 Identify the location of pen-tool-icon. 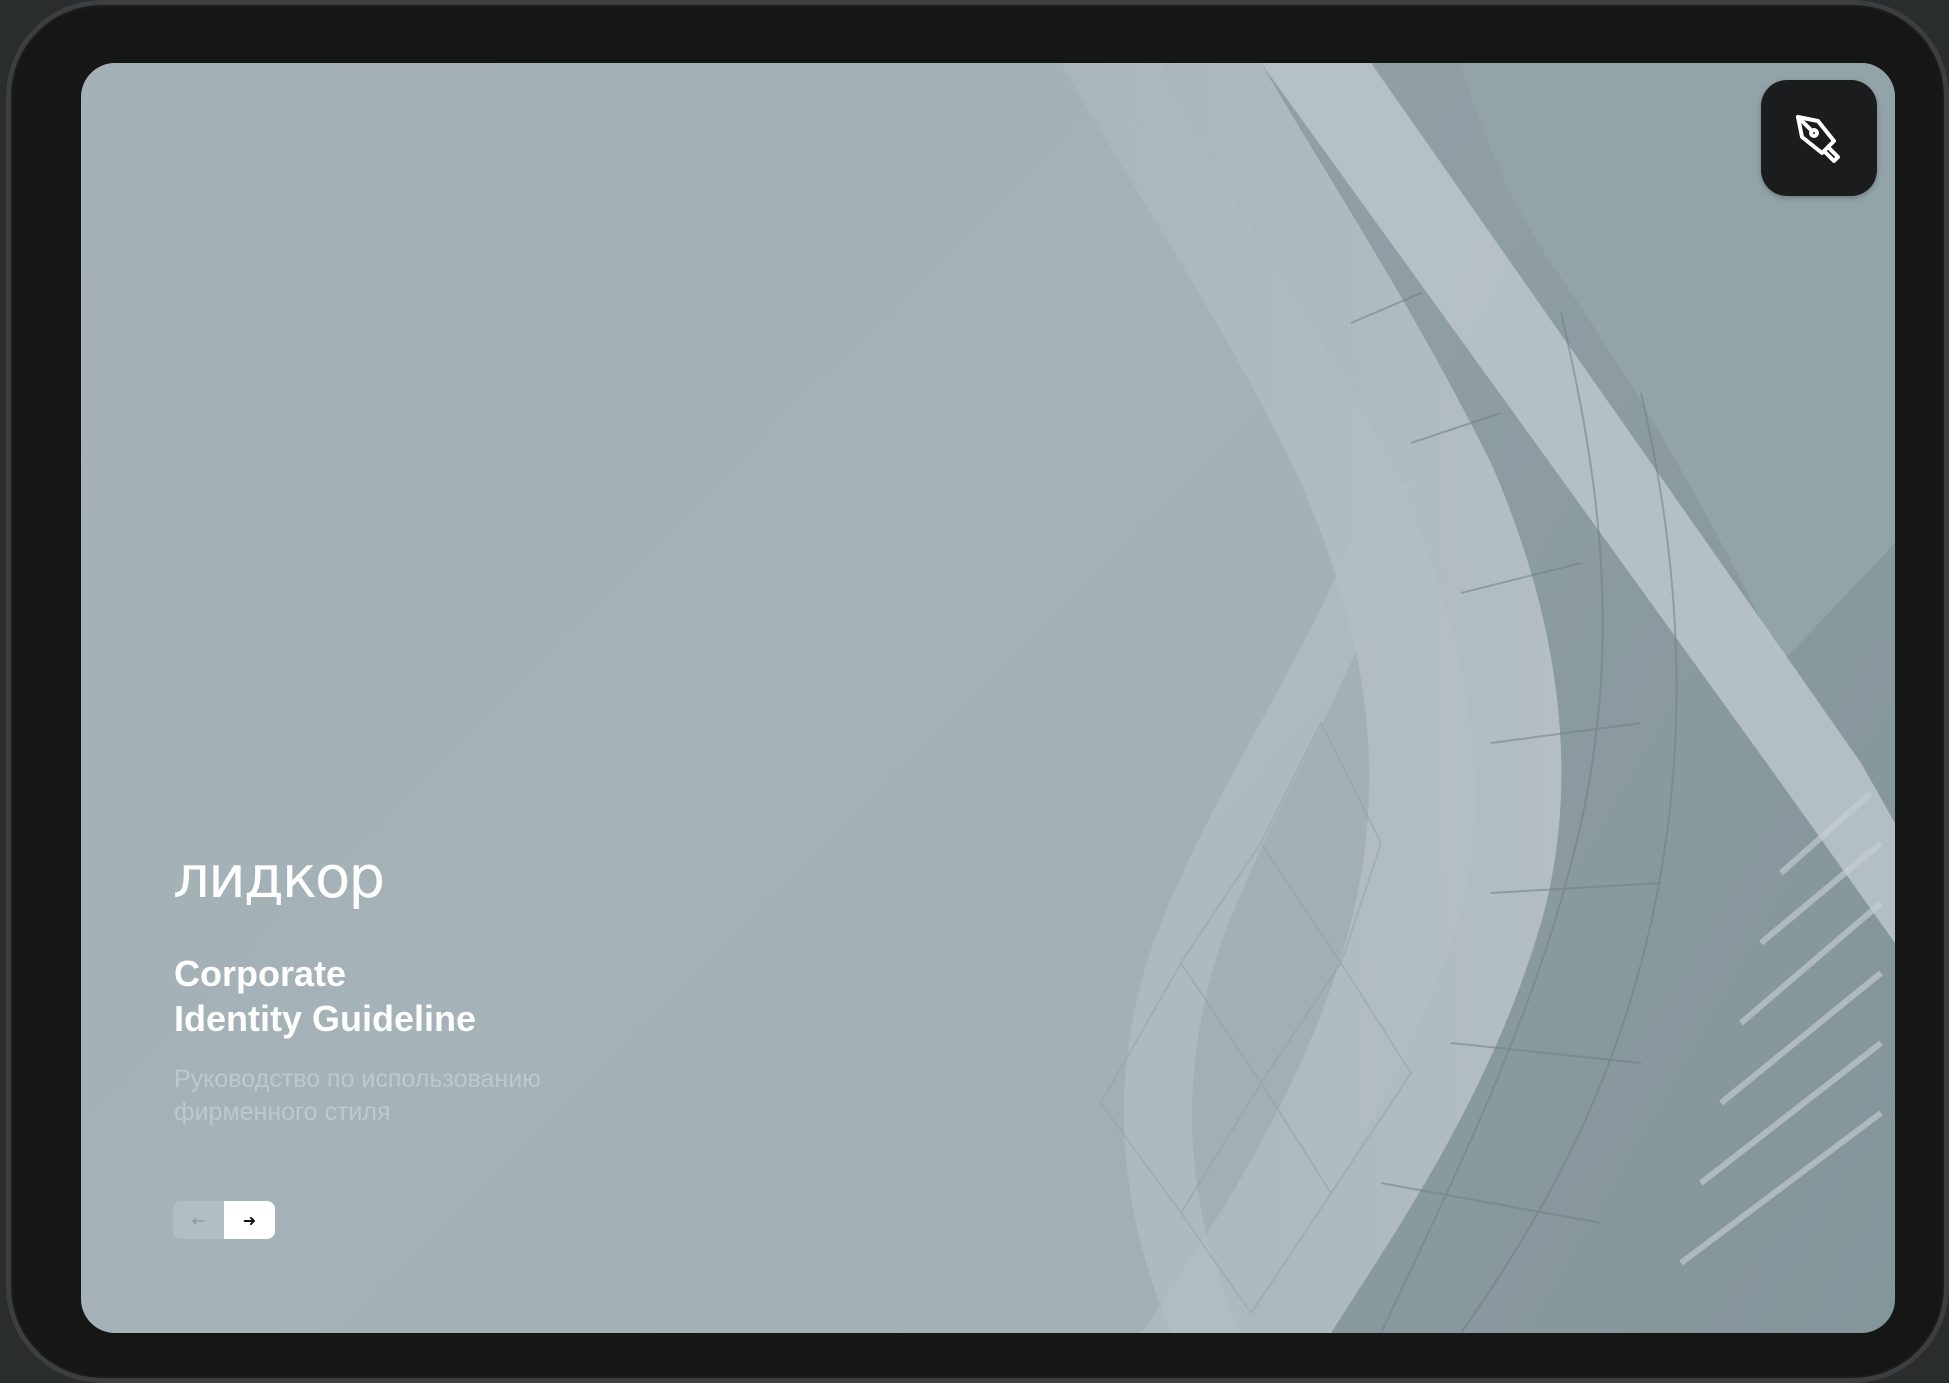
(1818, 139).